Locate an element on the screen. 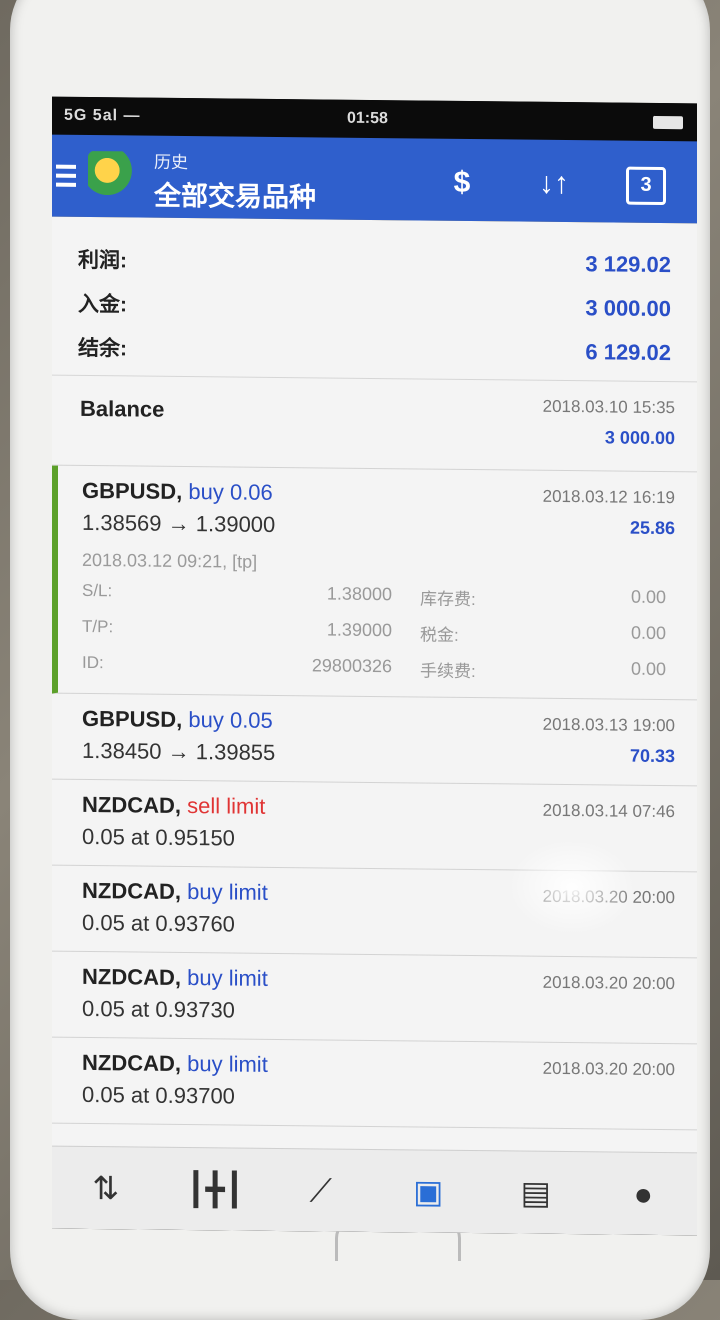 The width and height of the screenshot is (720, 1320). sort-arrows-icon: ↓↑ is located at coordinates (554, 184).